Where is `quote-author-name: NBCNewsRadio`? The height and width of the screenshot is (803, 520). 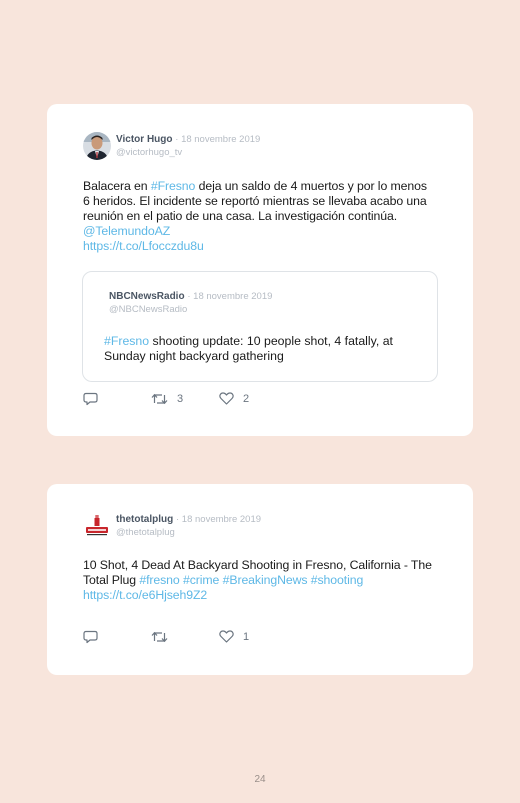 quote-author-name: NBCNewsRadio is located at coordinates (147, 296).